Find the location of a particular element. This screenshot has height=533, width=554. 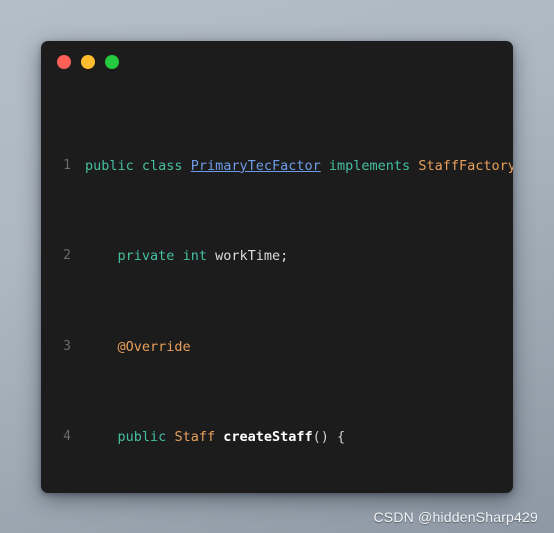

token-punctuation: () { is located at coordinates (329, 436).